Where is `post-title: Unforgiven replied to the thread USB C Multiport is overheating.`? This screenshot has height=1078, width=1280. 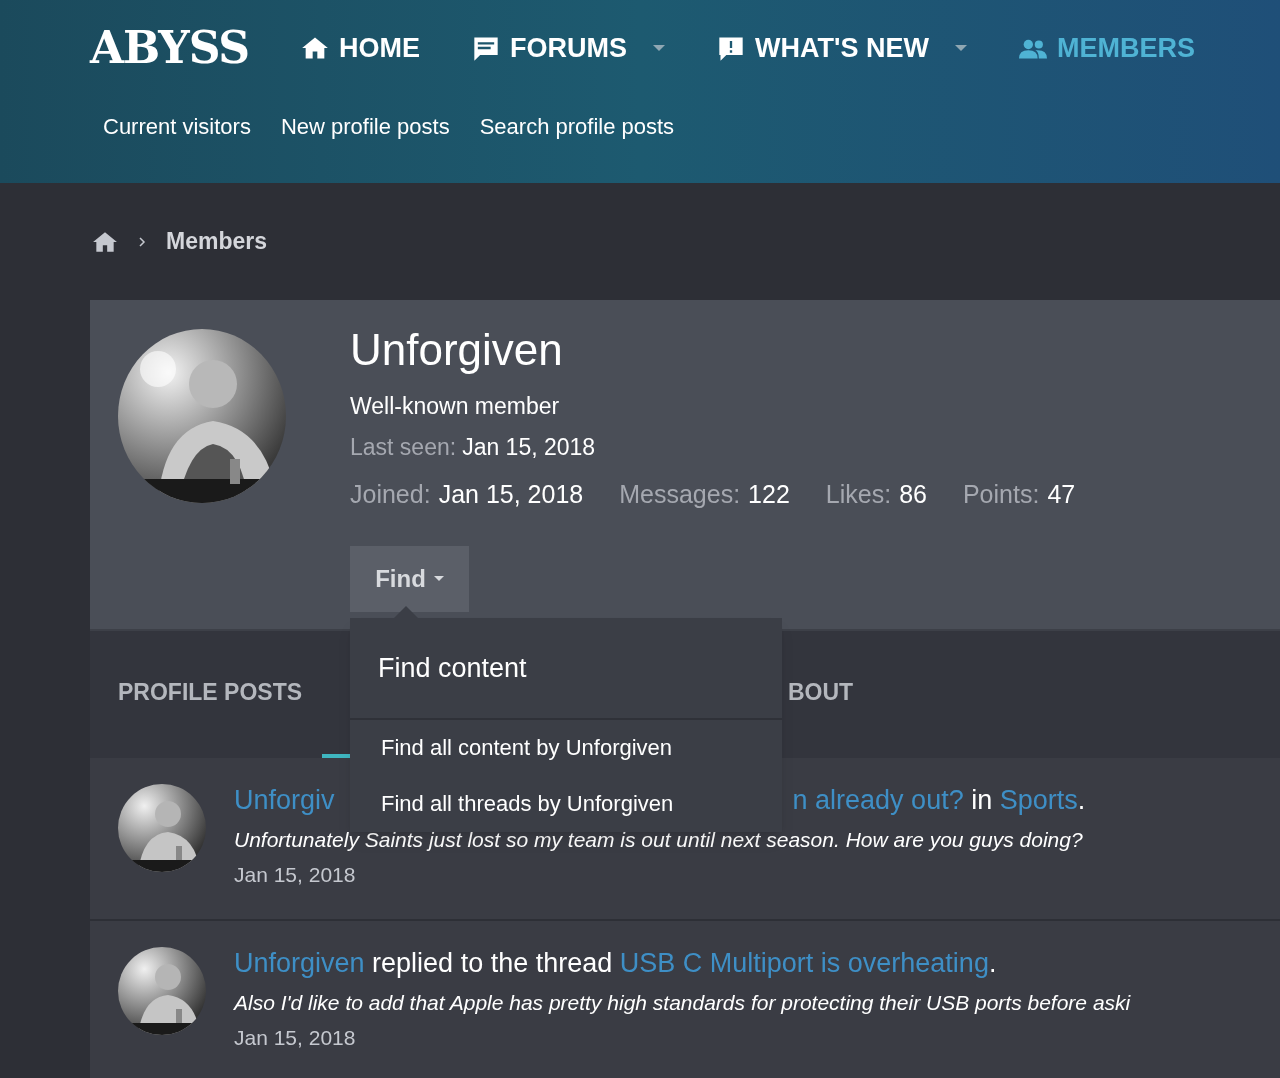 post-title: Unforgiven replied to the thread USB C Multiport is overheating. is located at coordinates (616, 963).